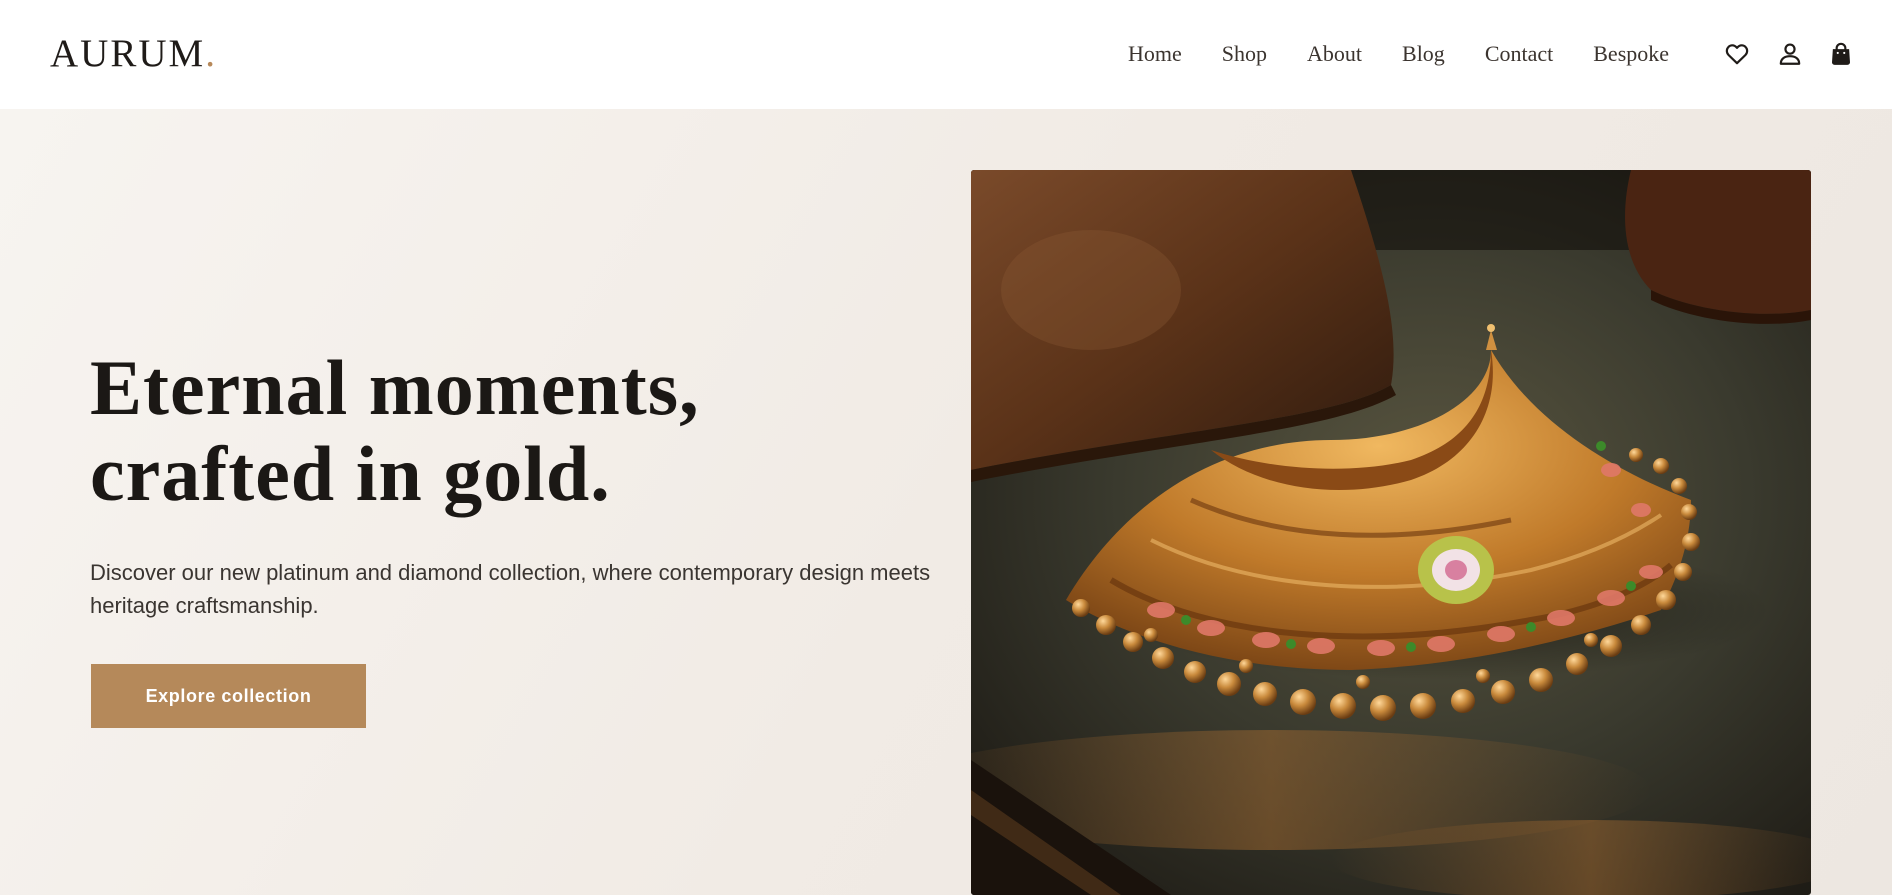  I want to click on brand-logo: AURUM., so click(133, 54).